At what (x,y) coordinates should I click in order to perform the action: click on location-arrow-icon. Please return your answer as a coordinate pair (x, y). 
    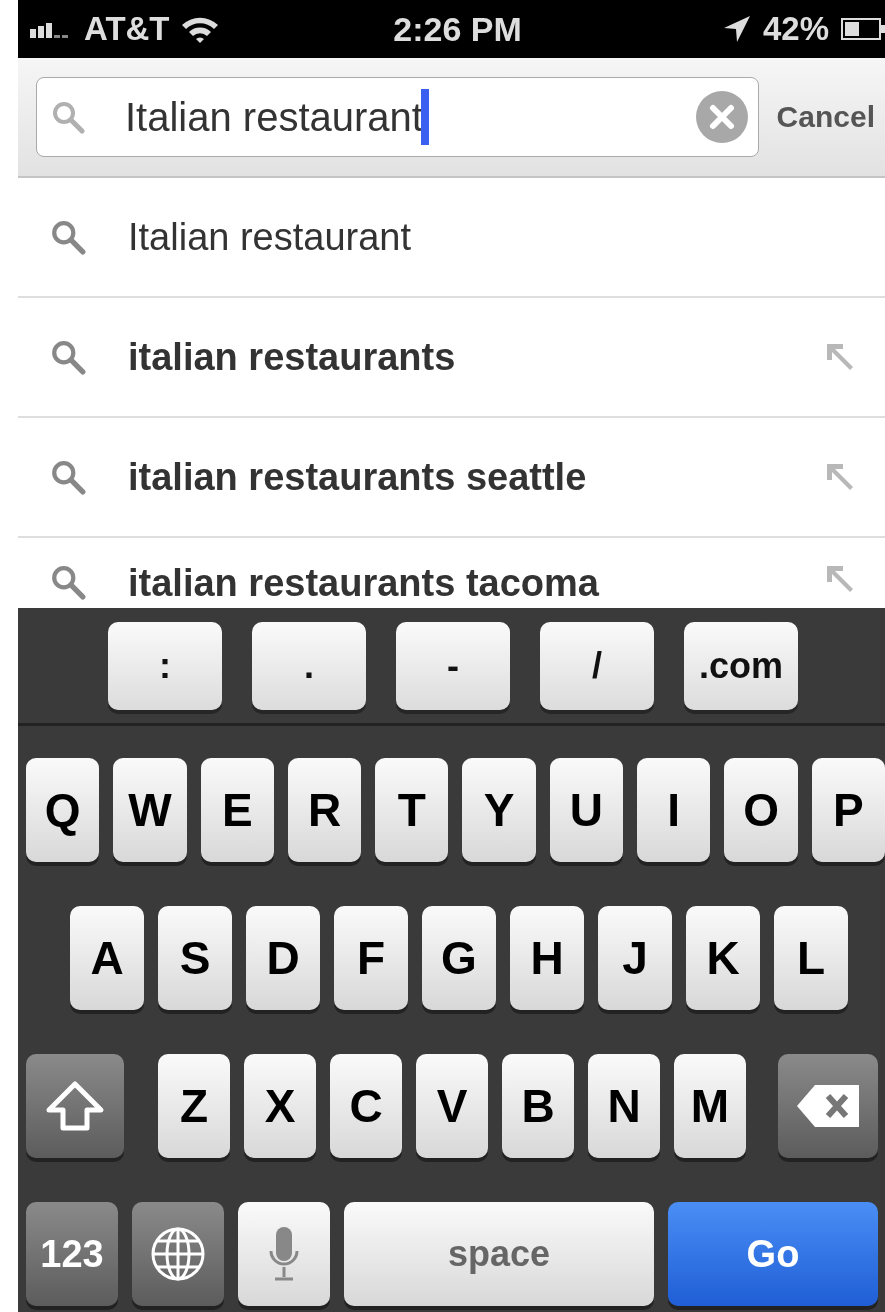
    Looking at the image, I should click on (736, 29).